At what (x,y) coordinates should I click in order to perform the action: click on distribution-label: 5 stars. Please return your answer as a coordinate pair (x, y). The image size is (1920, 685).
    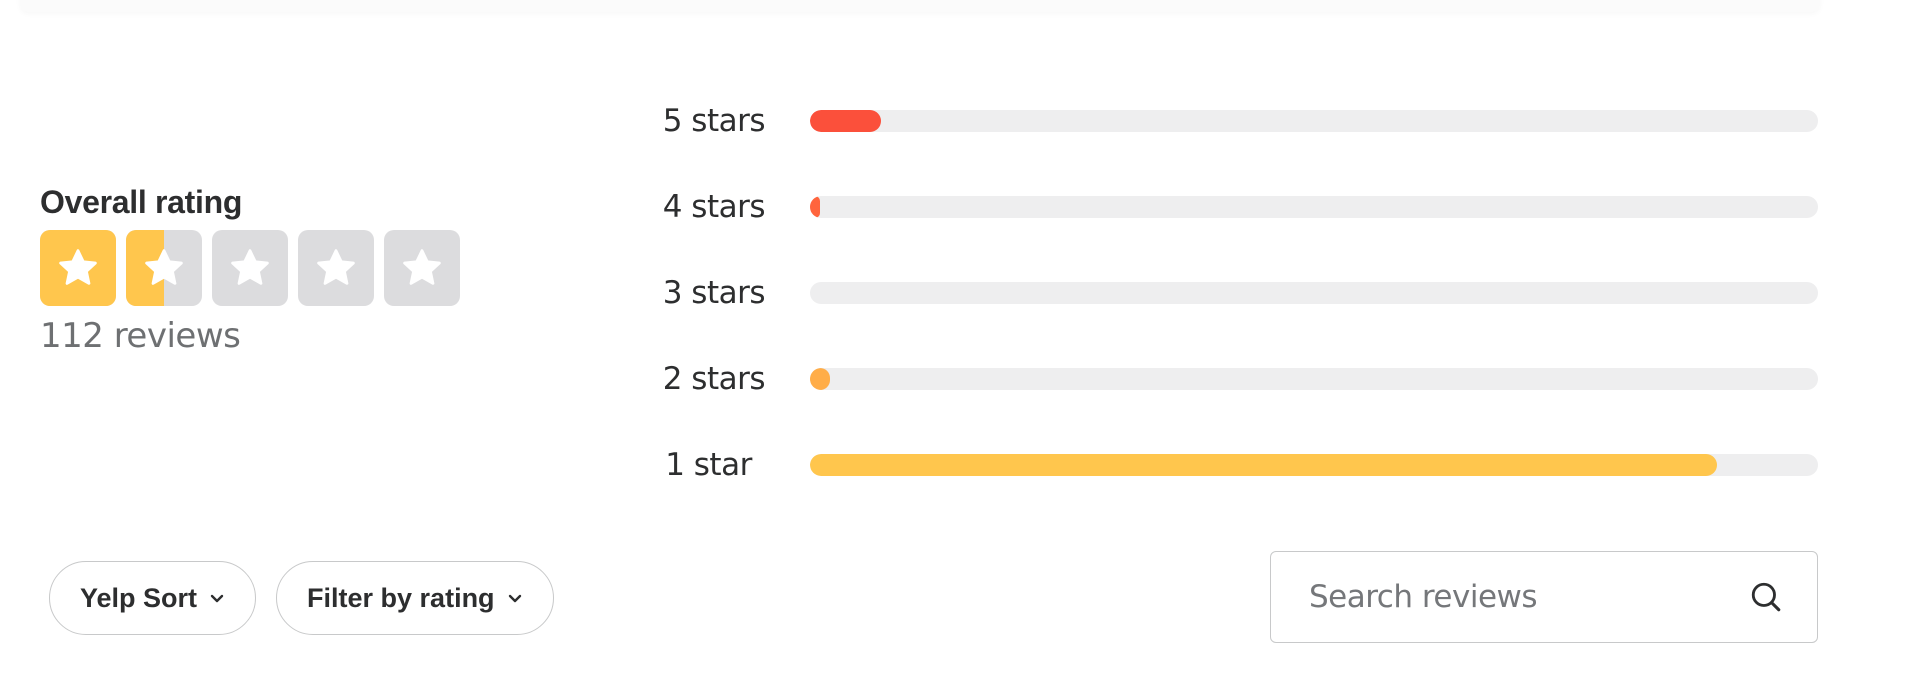
    Looking at the image, I should click on (714, 121).